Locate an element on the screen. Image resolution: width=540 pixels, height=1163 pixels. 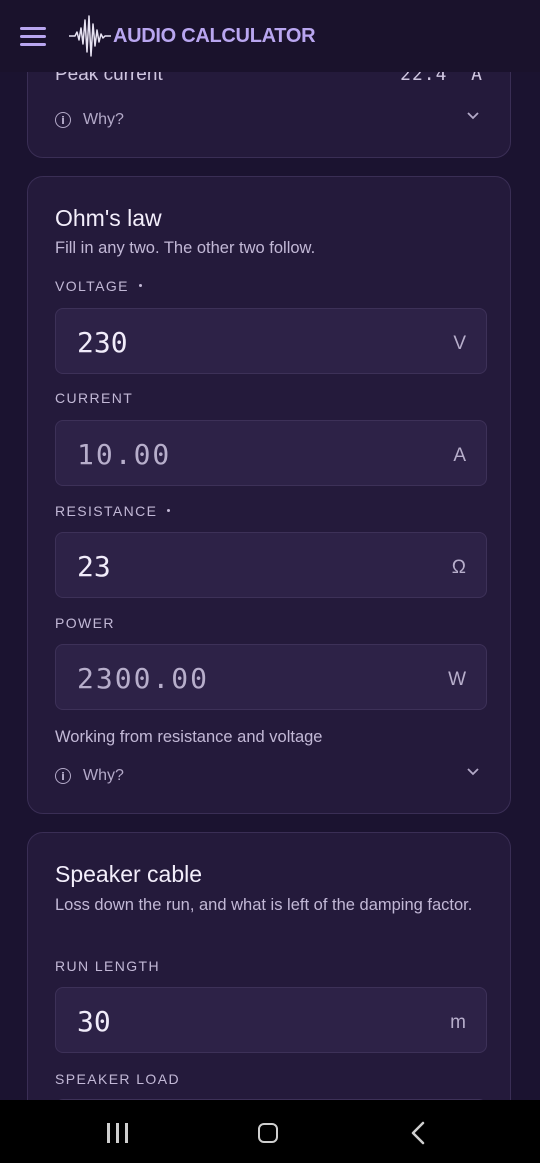
run-length-input: 30 m is located at coordinates (271, 1020).